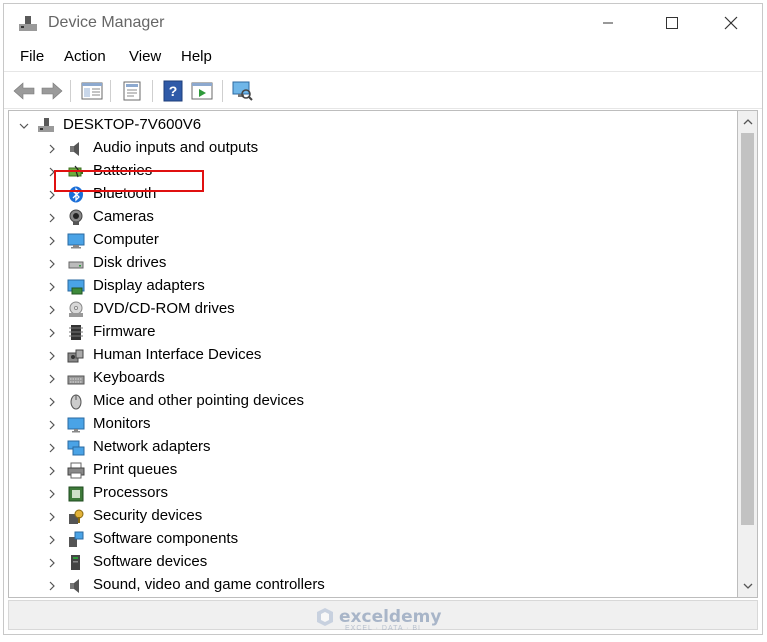  Describe the element at coordinates (76, 241) in the screenshot. I see `computer-icon` at that location.